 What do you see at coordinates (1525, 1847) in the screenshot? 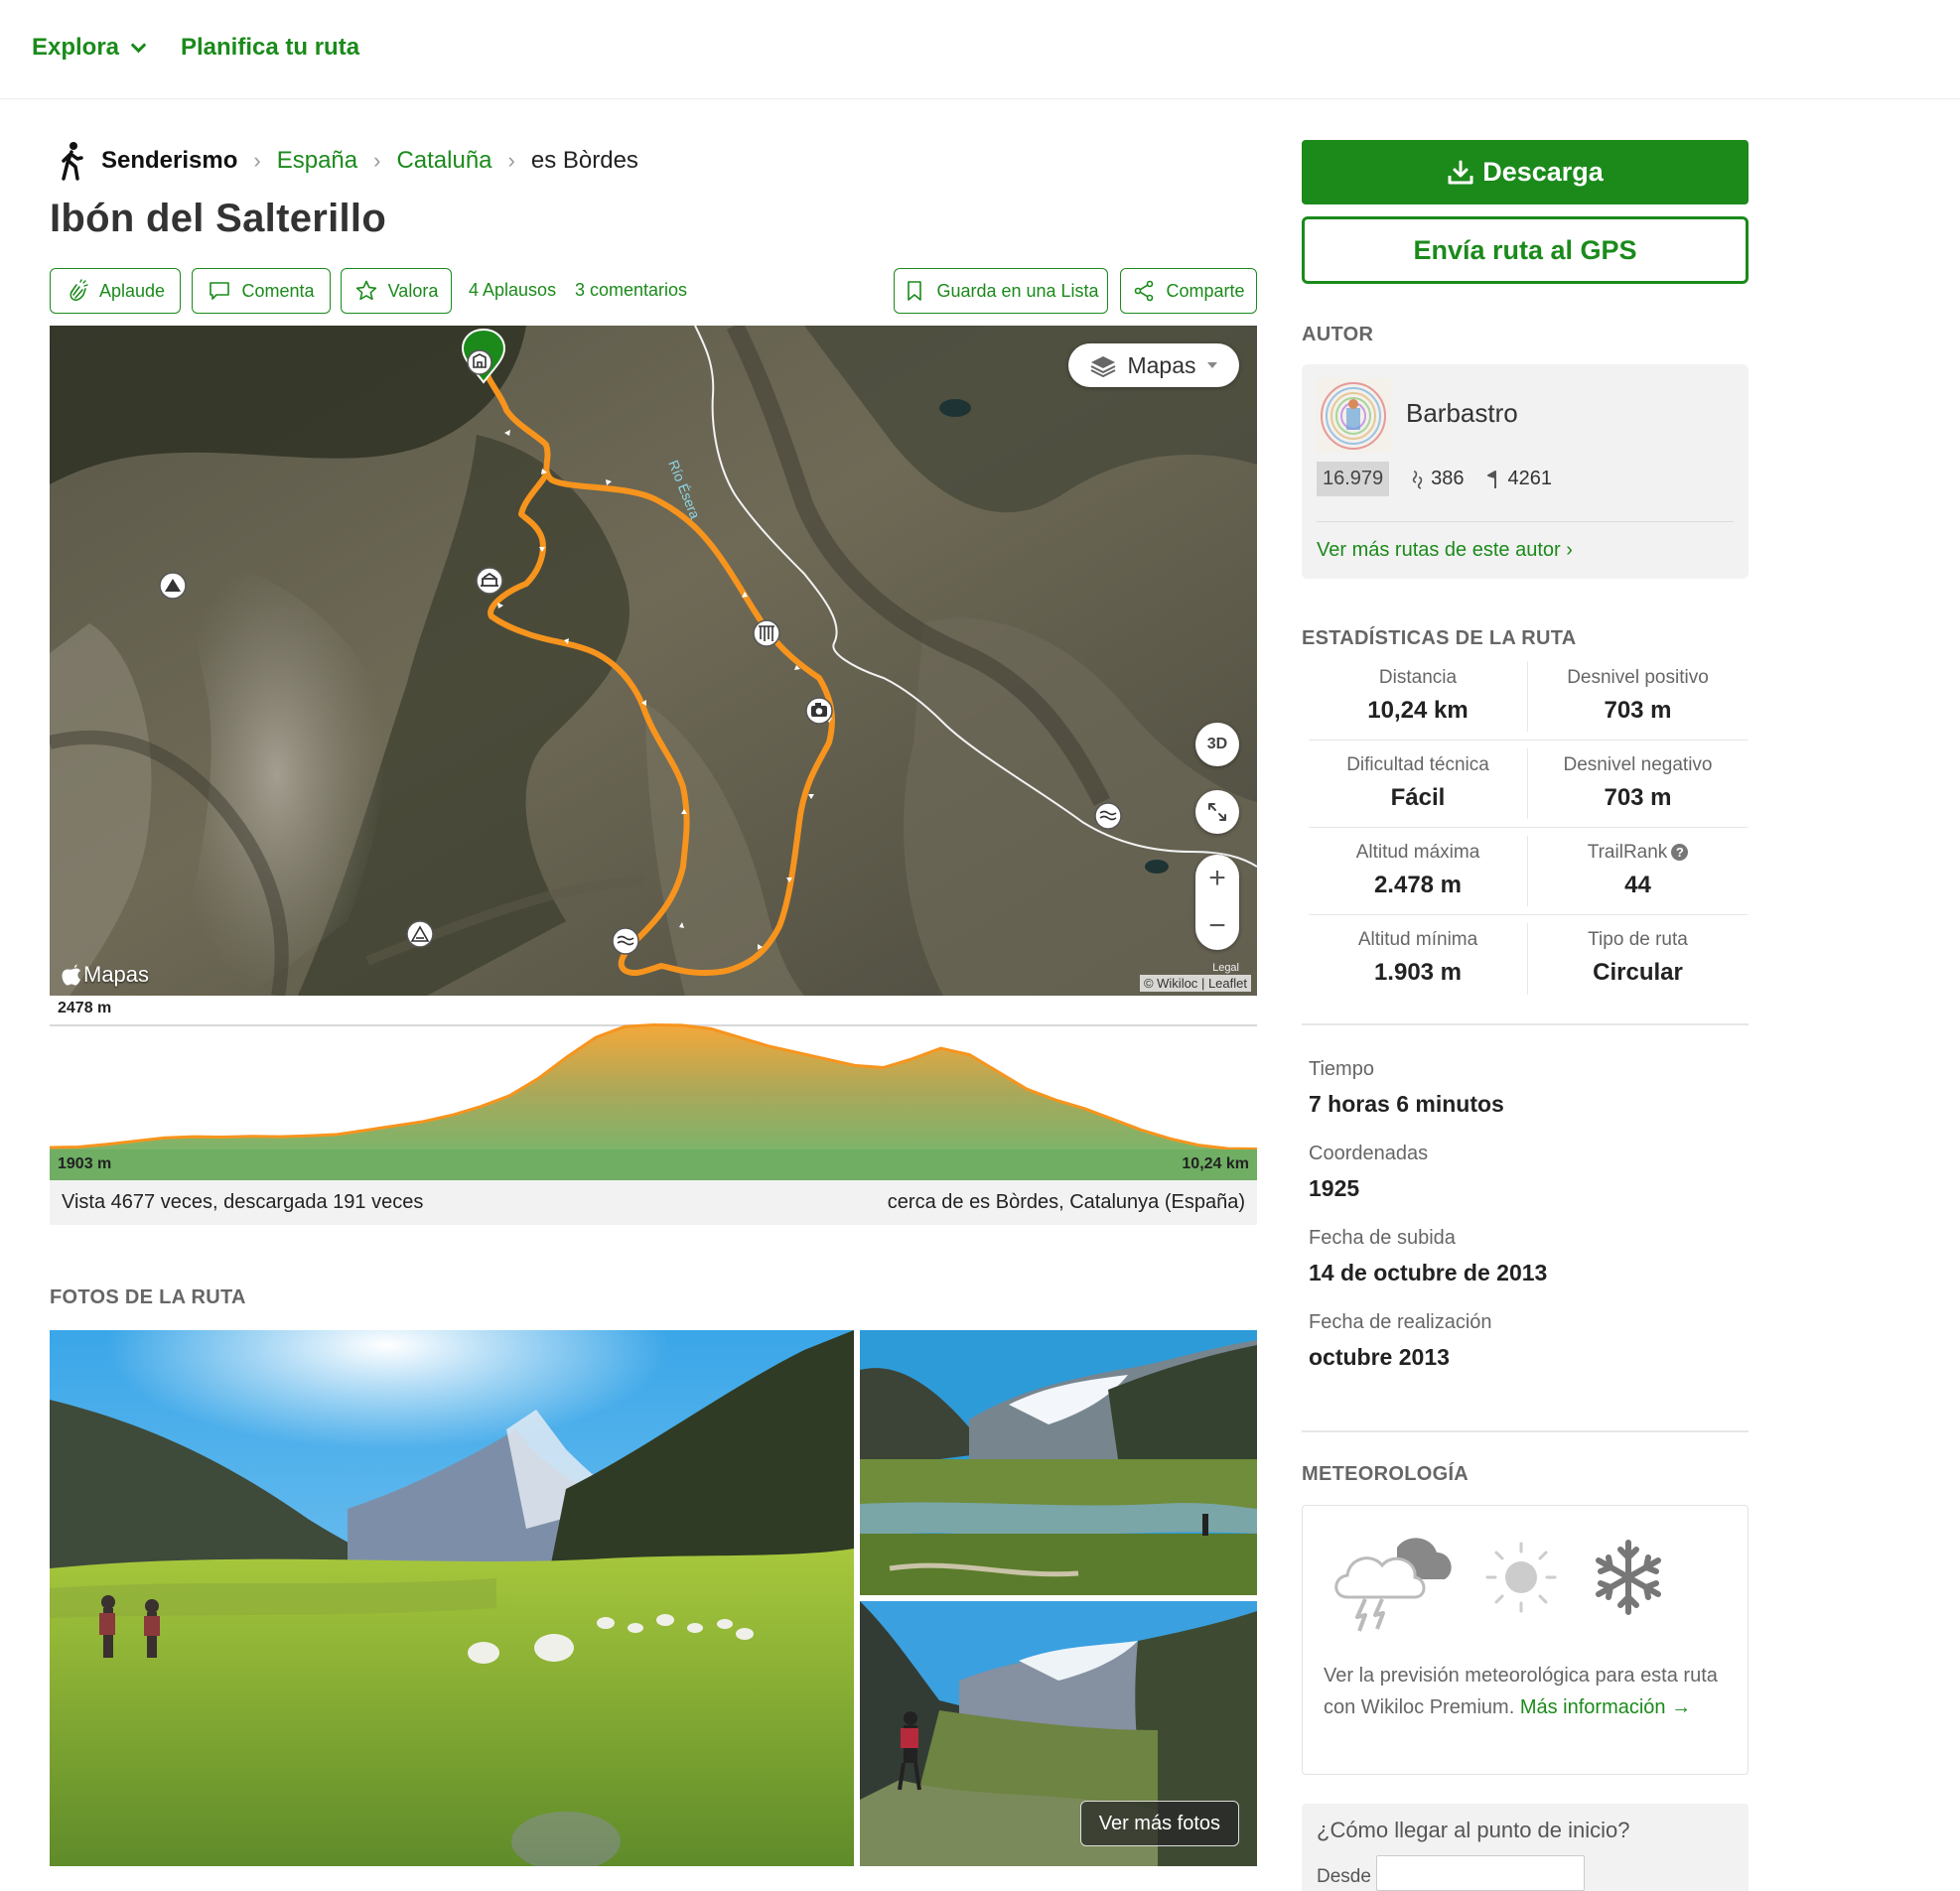
I see `directions-card: ¿Cómo llegar al punto de inicio? Desde` at bounding box center [1525, 1847].